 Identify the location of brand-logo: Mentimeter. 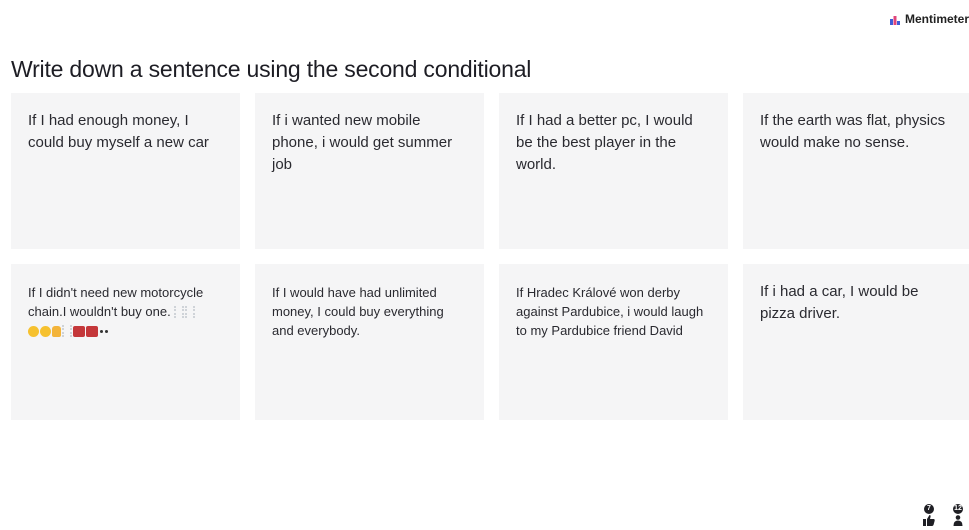
(929, 19).